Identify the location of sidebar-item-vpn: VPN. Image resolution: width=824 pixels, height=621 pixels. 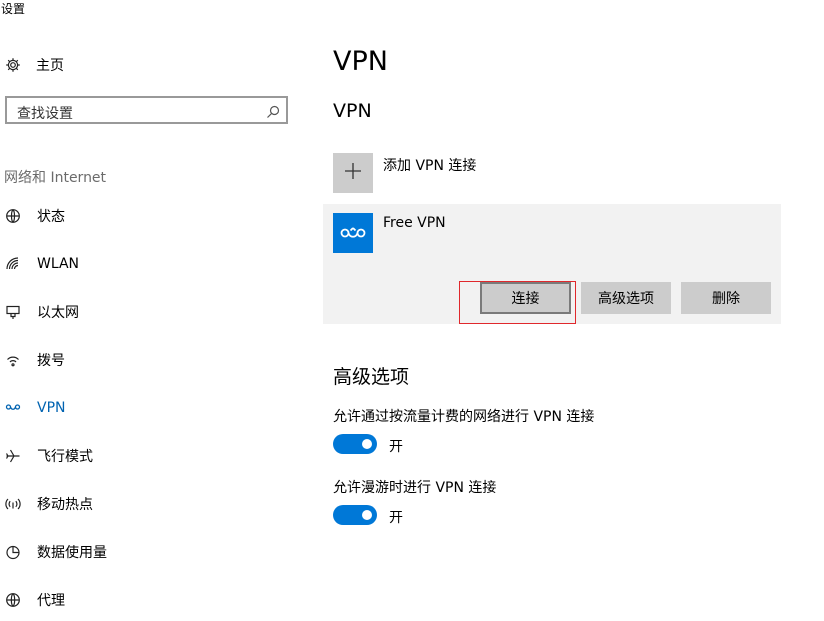
(35, 408).